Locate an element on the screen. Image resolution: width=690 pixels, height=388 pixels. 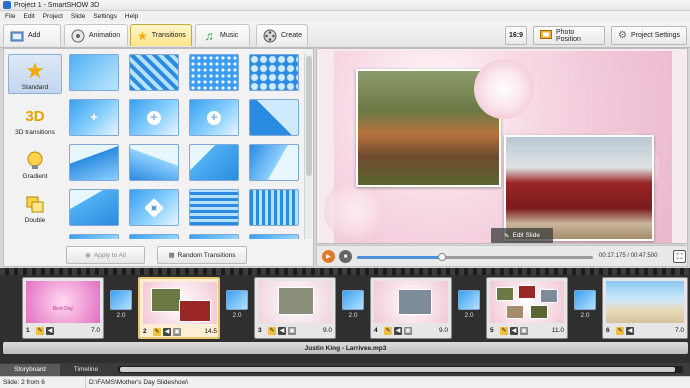
rose-decoration is located at coordinates (354, 211).